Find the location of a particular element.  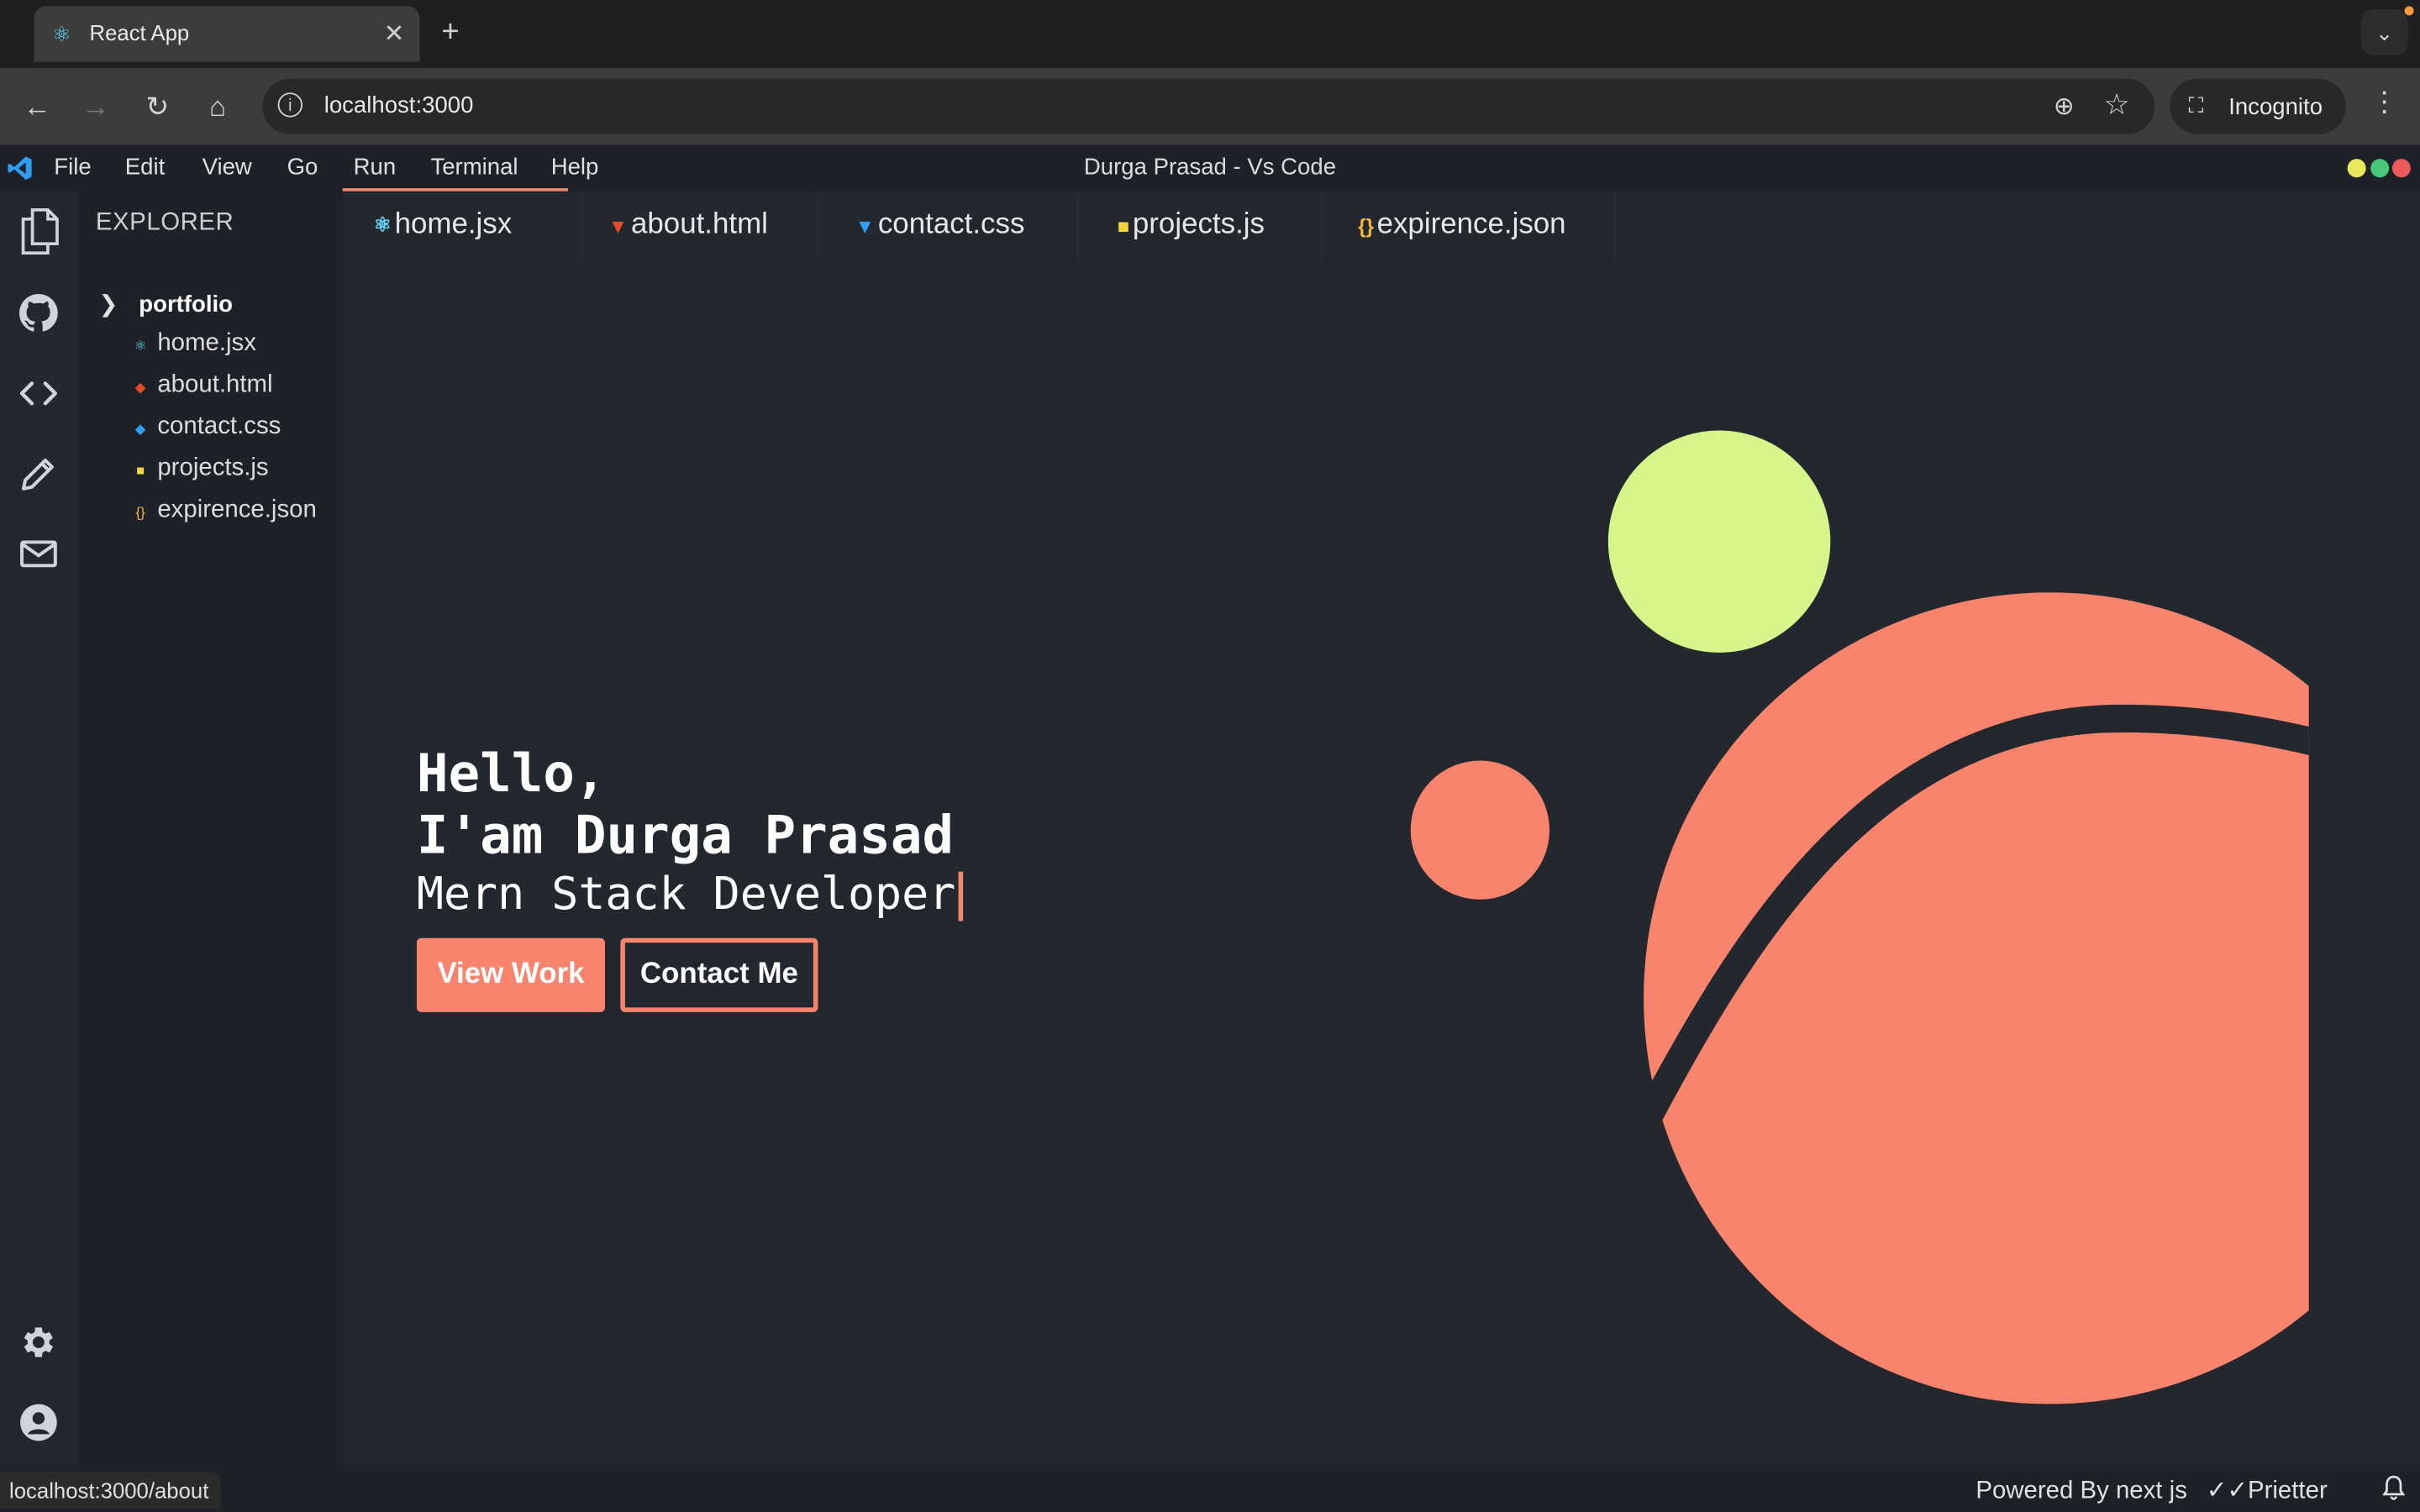

tab-contact-css: ▼ contact.css is located at coordinates (967, 225).